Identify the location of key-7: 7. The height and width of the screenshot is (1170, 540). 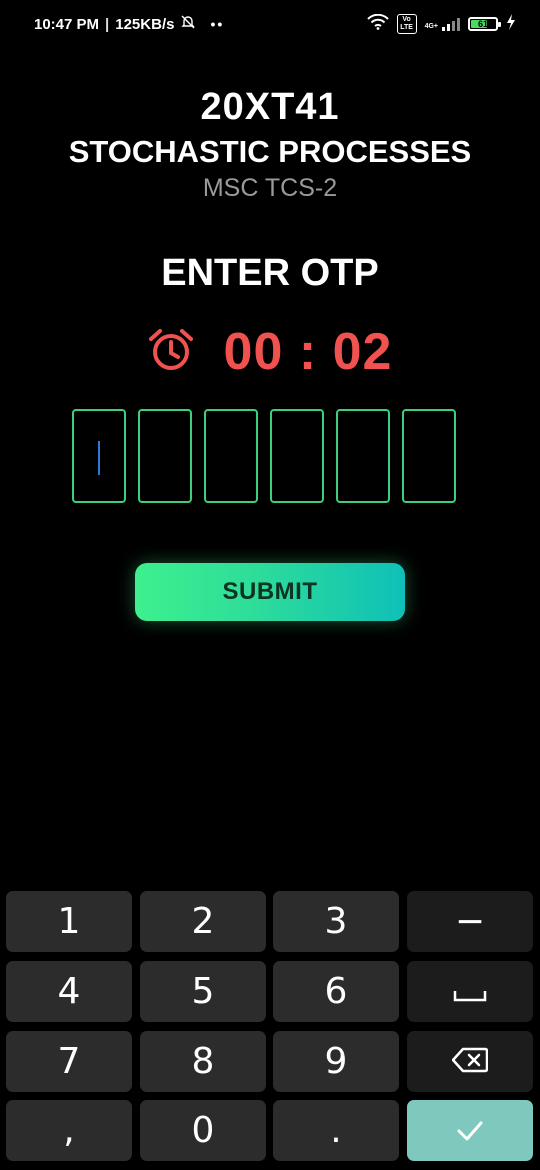
(69, 1061).